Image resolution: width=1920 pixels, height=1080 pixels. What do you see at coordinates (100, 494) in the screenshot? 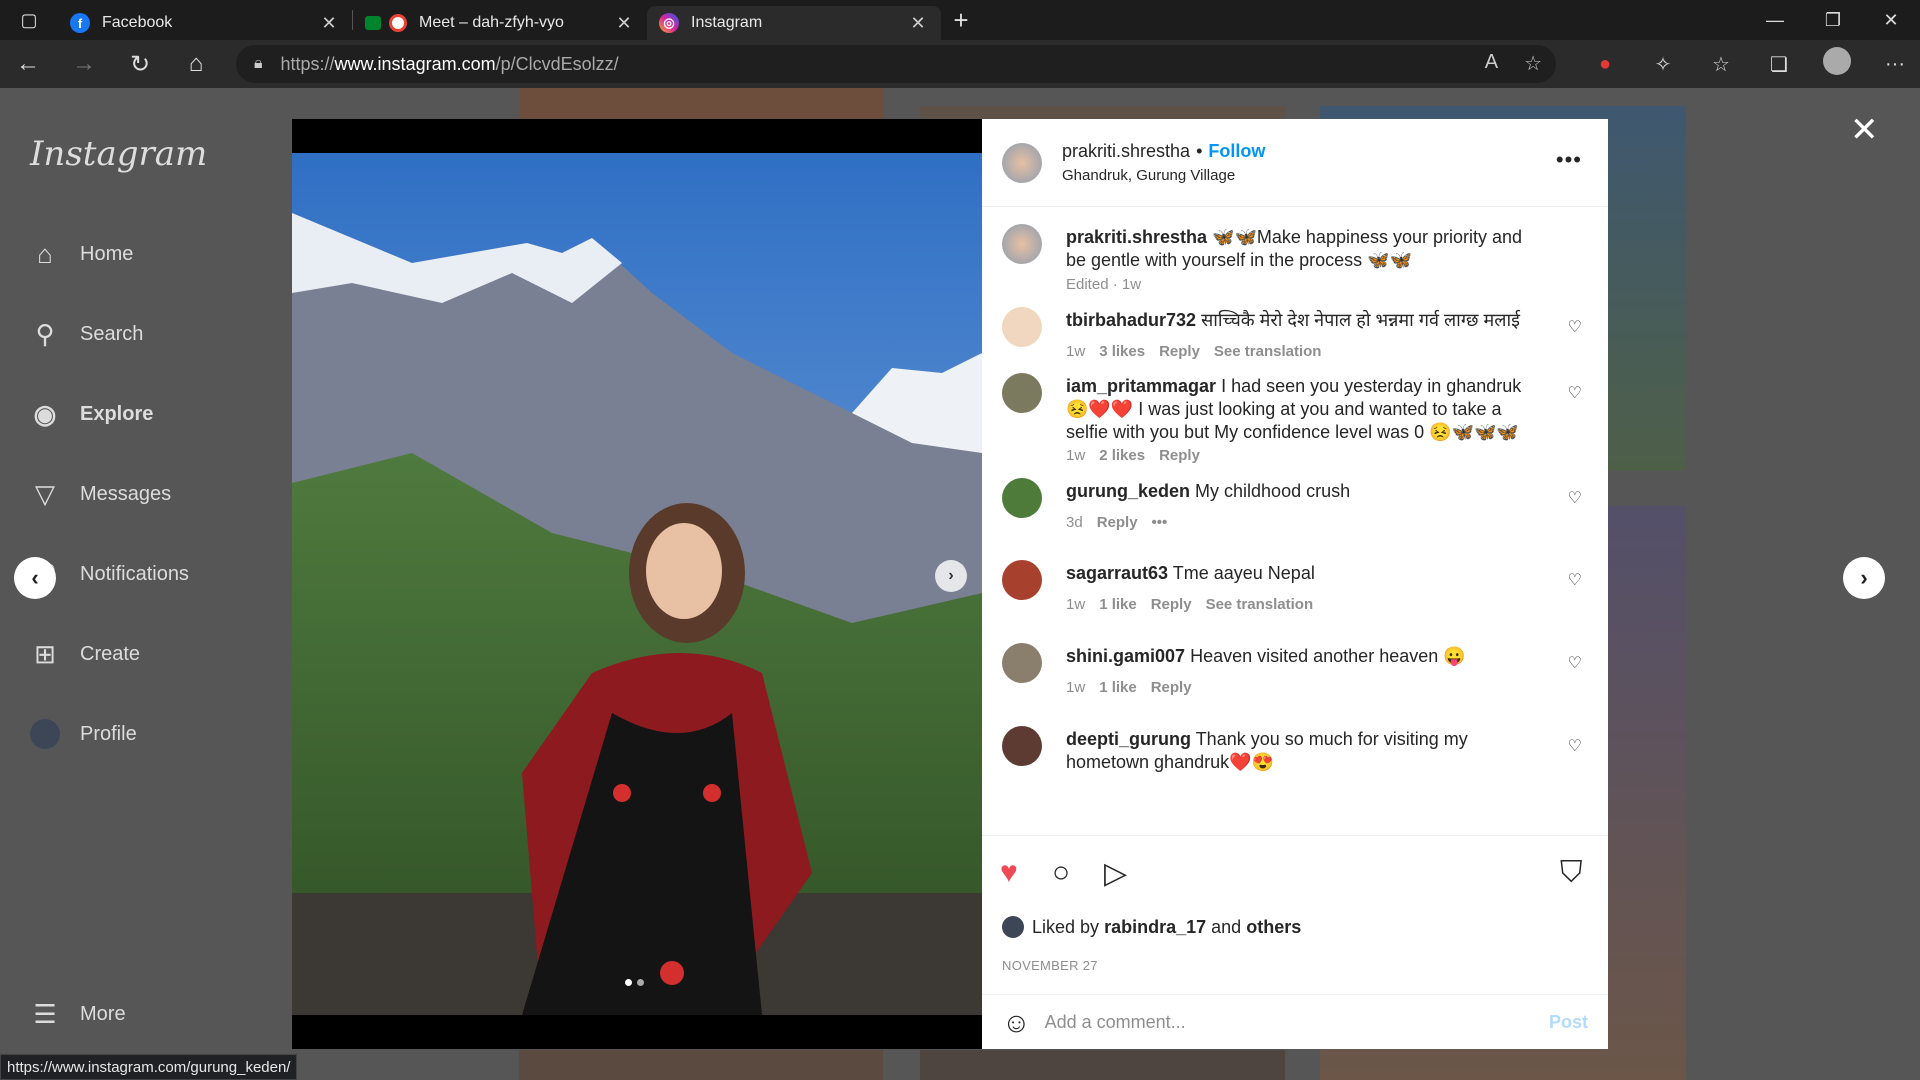
I see `sidebar-item-messages: ▽ Messages` at bounding box center [100, 494].